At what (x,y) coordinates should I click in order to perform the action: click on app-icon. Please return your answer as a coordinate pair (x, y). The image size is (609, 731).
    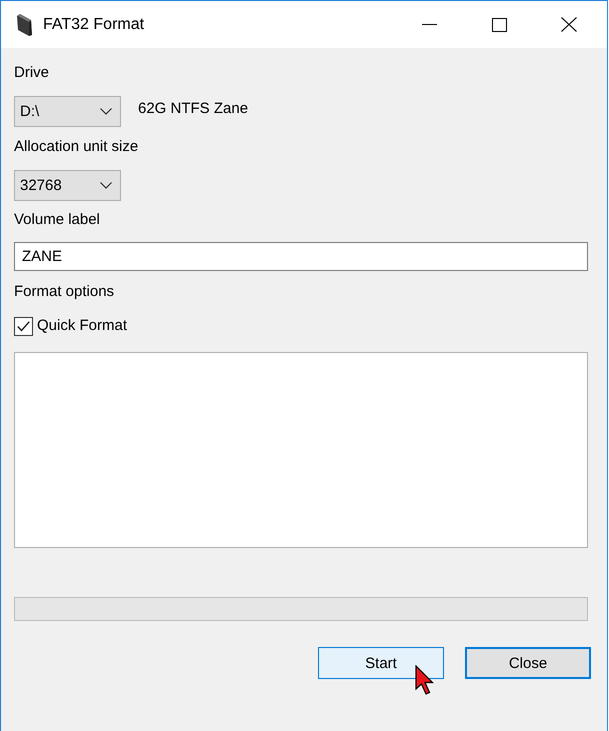
    Looking at the image, I should click on (24, 25).